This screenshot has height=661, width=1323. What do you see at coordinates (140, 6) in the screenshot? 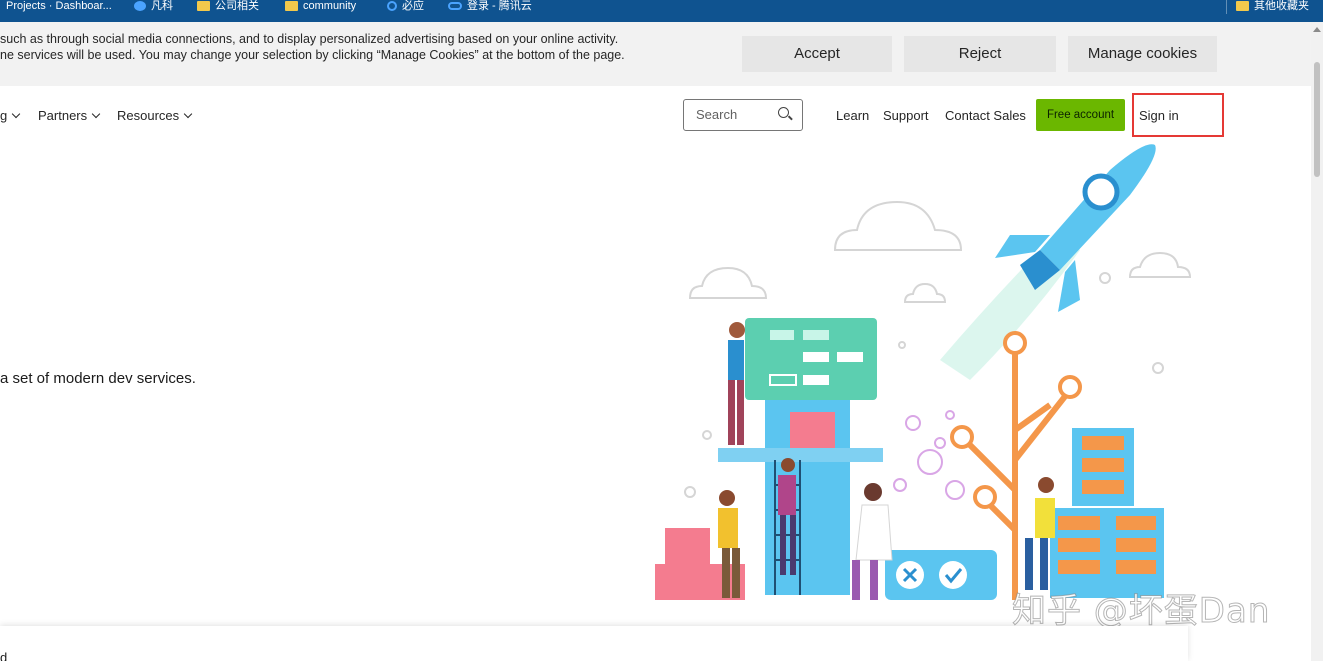
I see `site-icon` at bounding box center [140, 6].